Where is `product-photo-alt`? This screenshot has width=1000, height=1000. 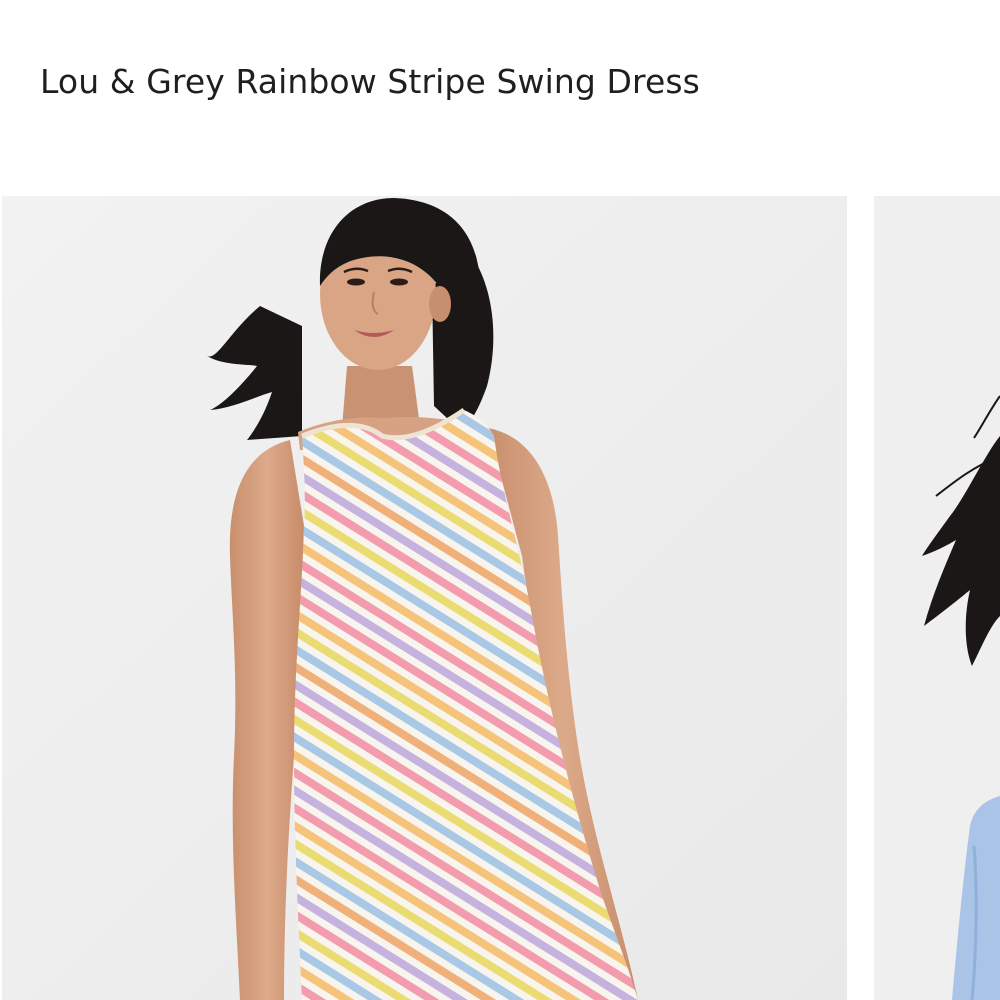 product-photo-alt is located at coordinates (937, 598).